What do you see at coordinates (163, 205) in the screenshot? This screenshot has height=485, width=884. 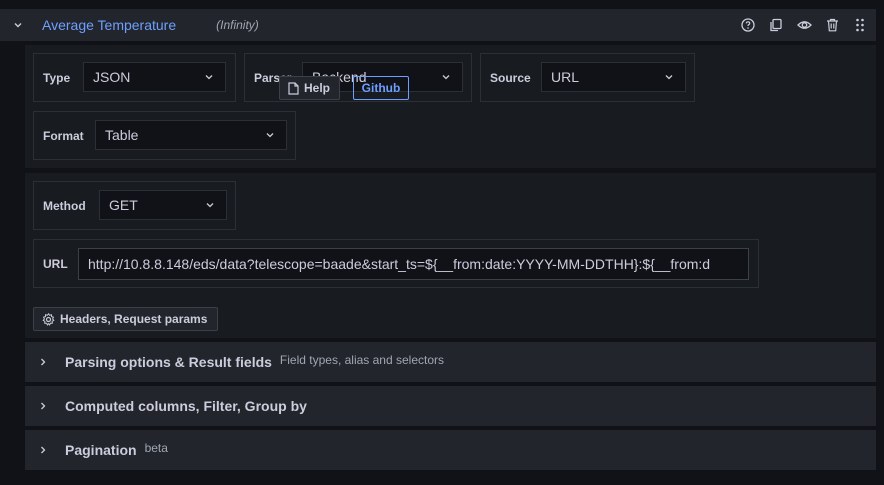 I see `method-select: GET` at bounding box center [163, 205].